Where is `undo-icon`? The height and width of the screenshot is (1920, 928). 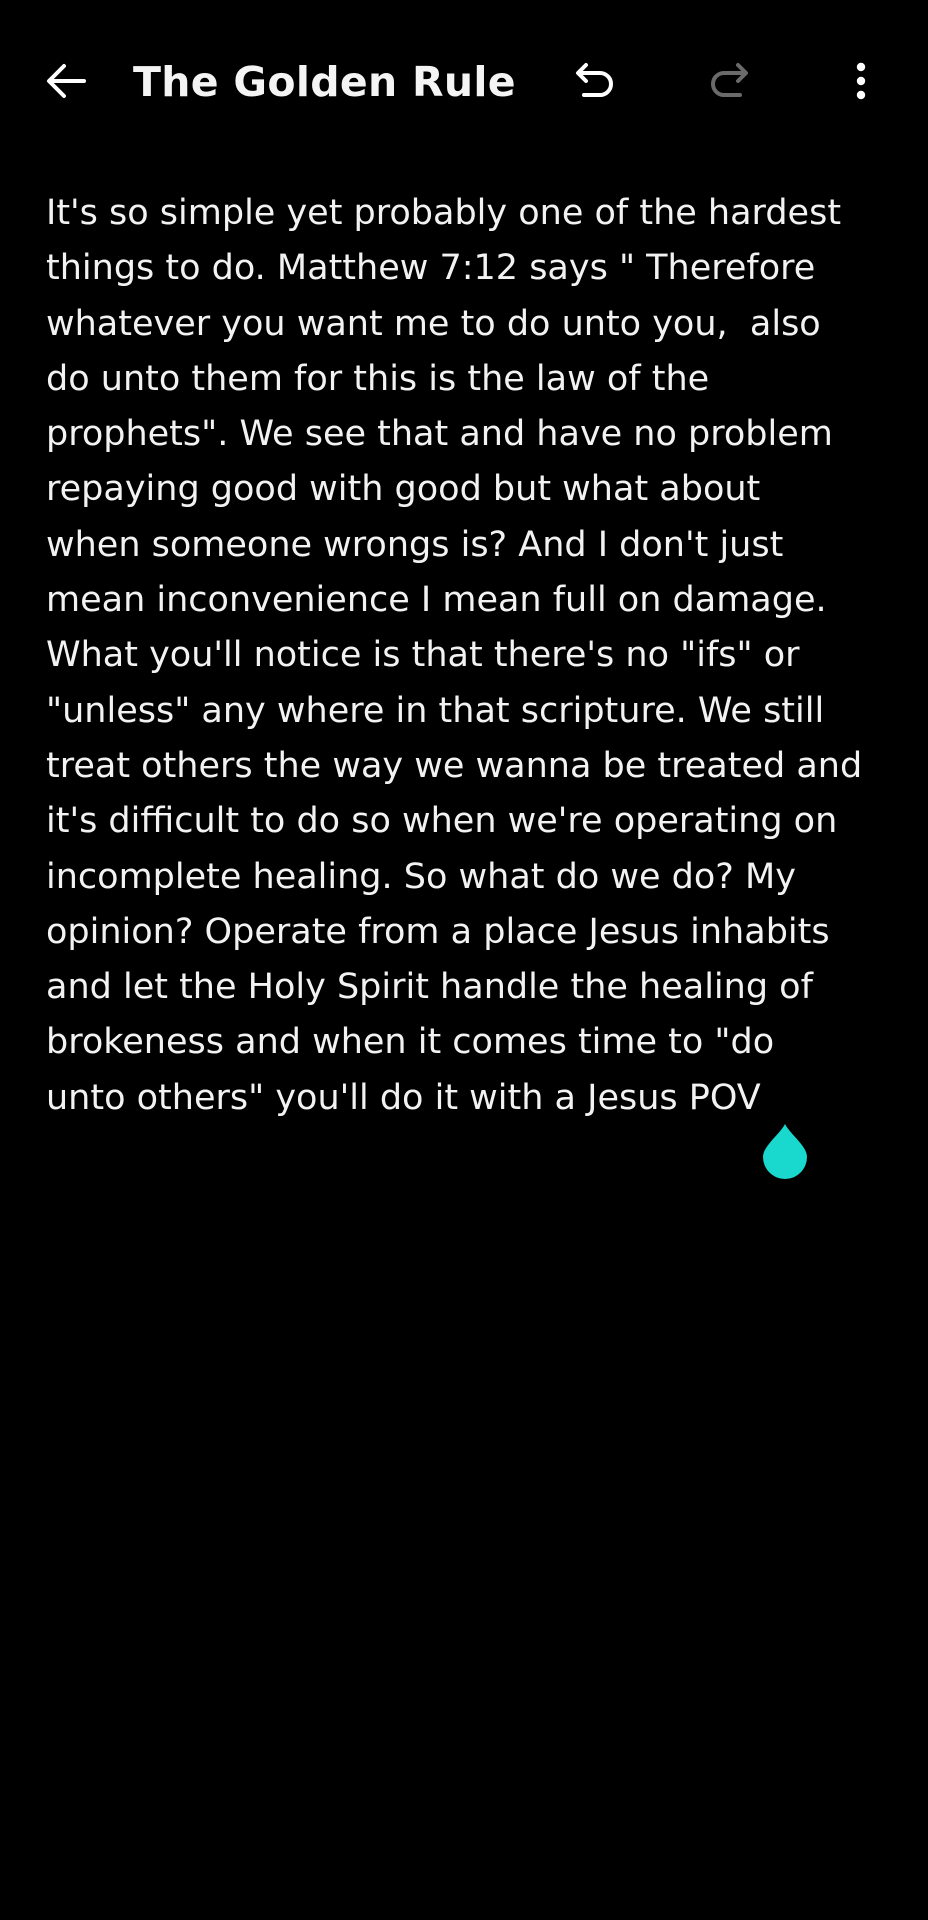
undo-icon is located at coordinates (594, 80).